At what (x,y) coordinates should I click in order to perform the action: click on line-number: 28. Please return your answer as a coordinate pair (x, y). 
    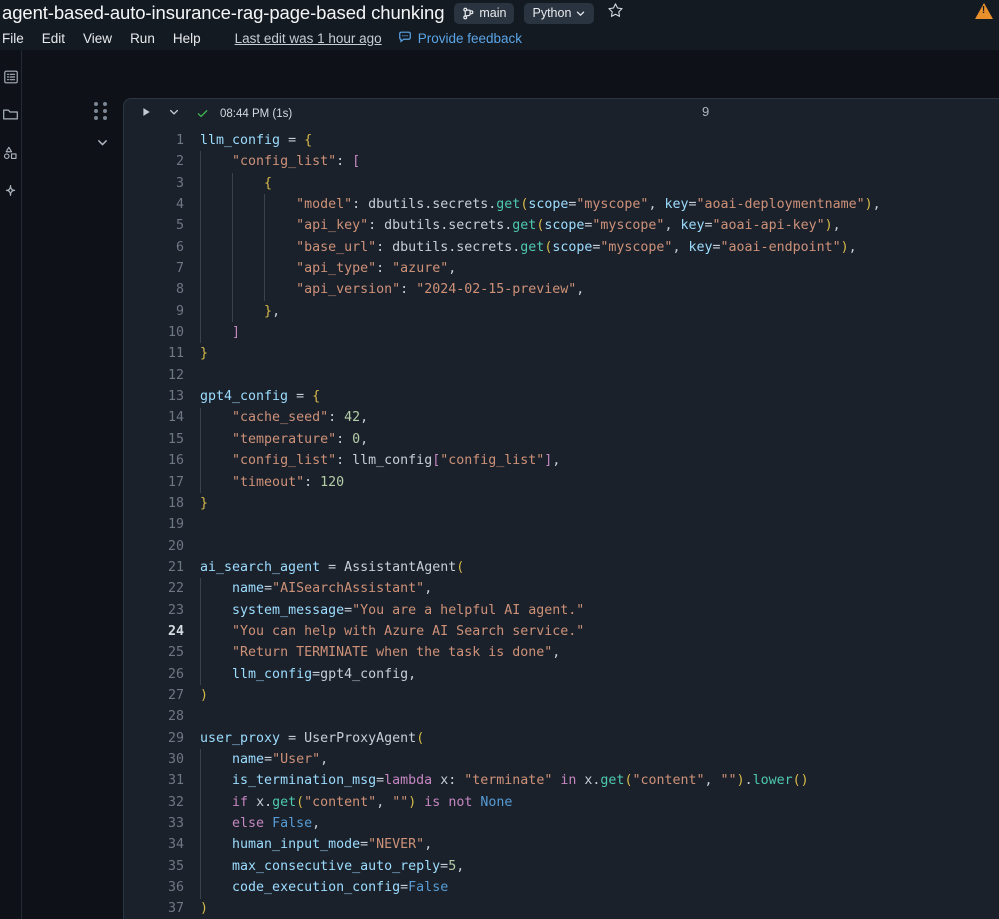
    Looking at the image, I should click on (175, 717).